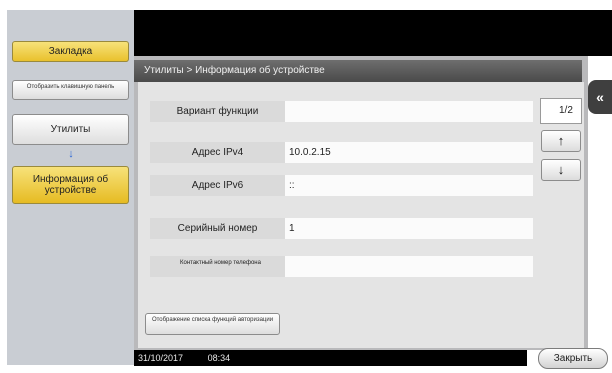 This screenshot has width=612, height=373. I want to click on status-time: 08:34, so click(219, 358).